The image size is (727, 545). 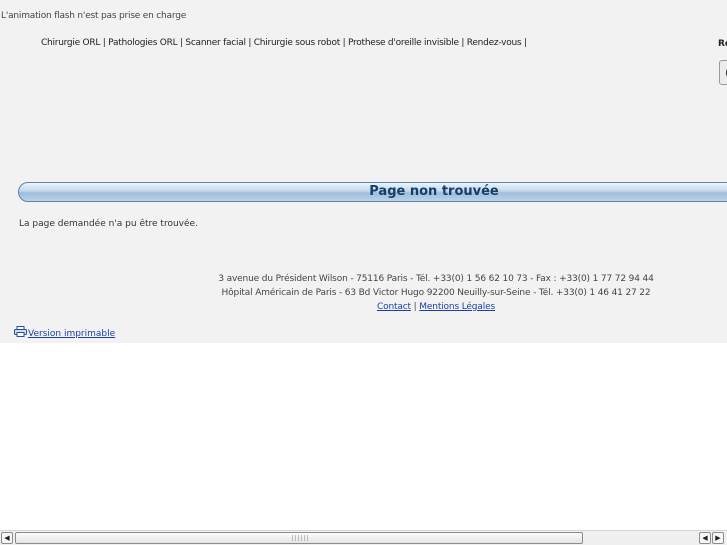 What do you see at coordinates (457, 307) in the screenshot?
I see `legal-notice-link: Mentions Légales` at bounding box center [457, 307].